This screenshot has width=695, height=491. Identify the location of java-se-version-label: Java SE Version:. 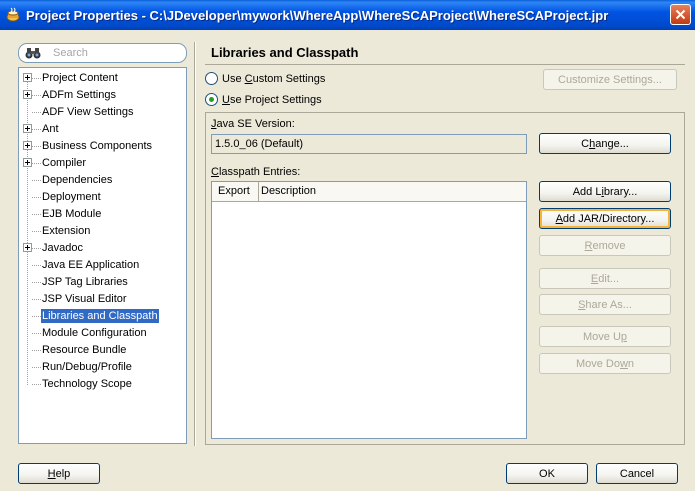
(253, 124).